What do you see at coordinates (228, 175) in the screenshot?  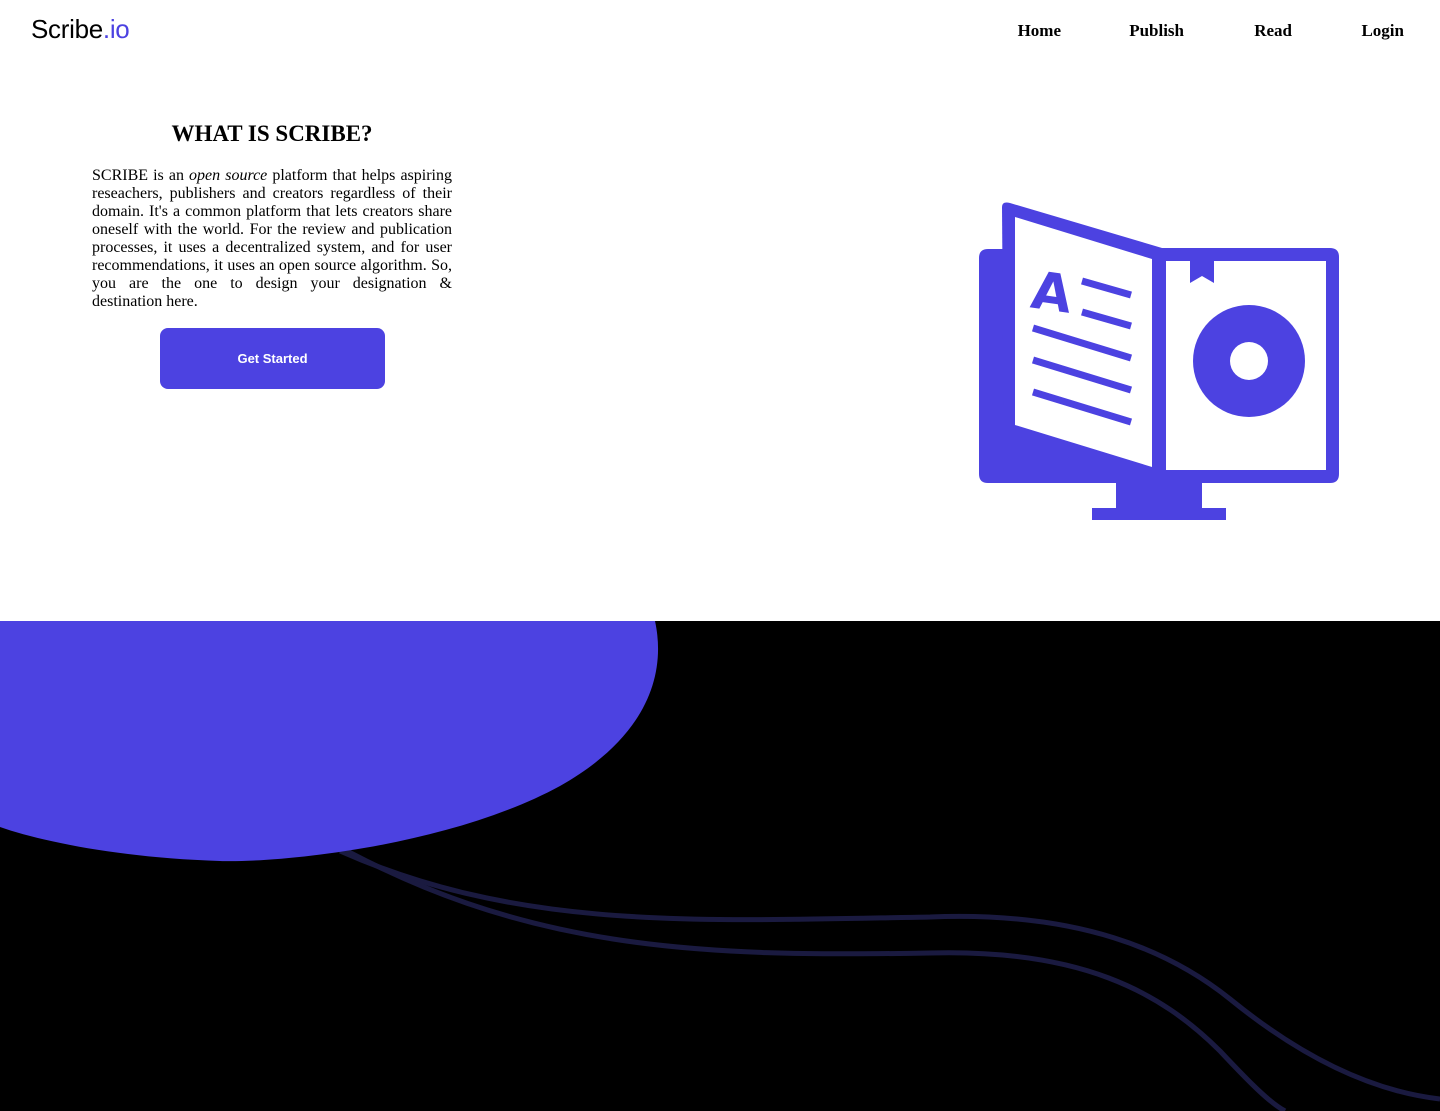 I see `hero-desc-emphasis: open source` at bounding box center [228, 175].